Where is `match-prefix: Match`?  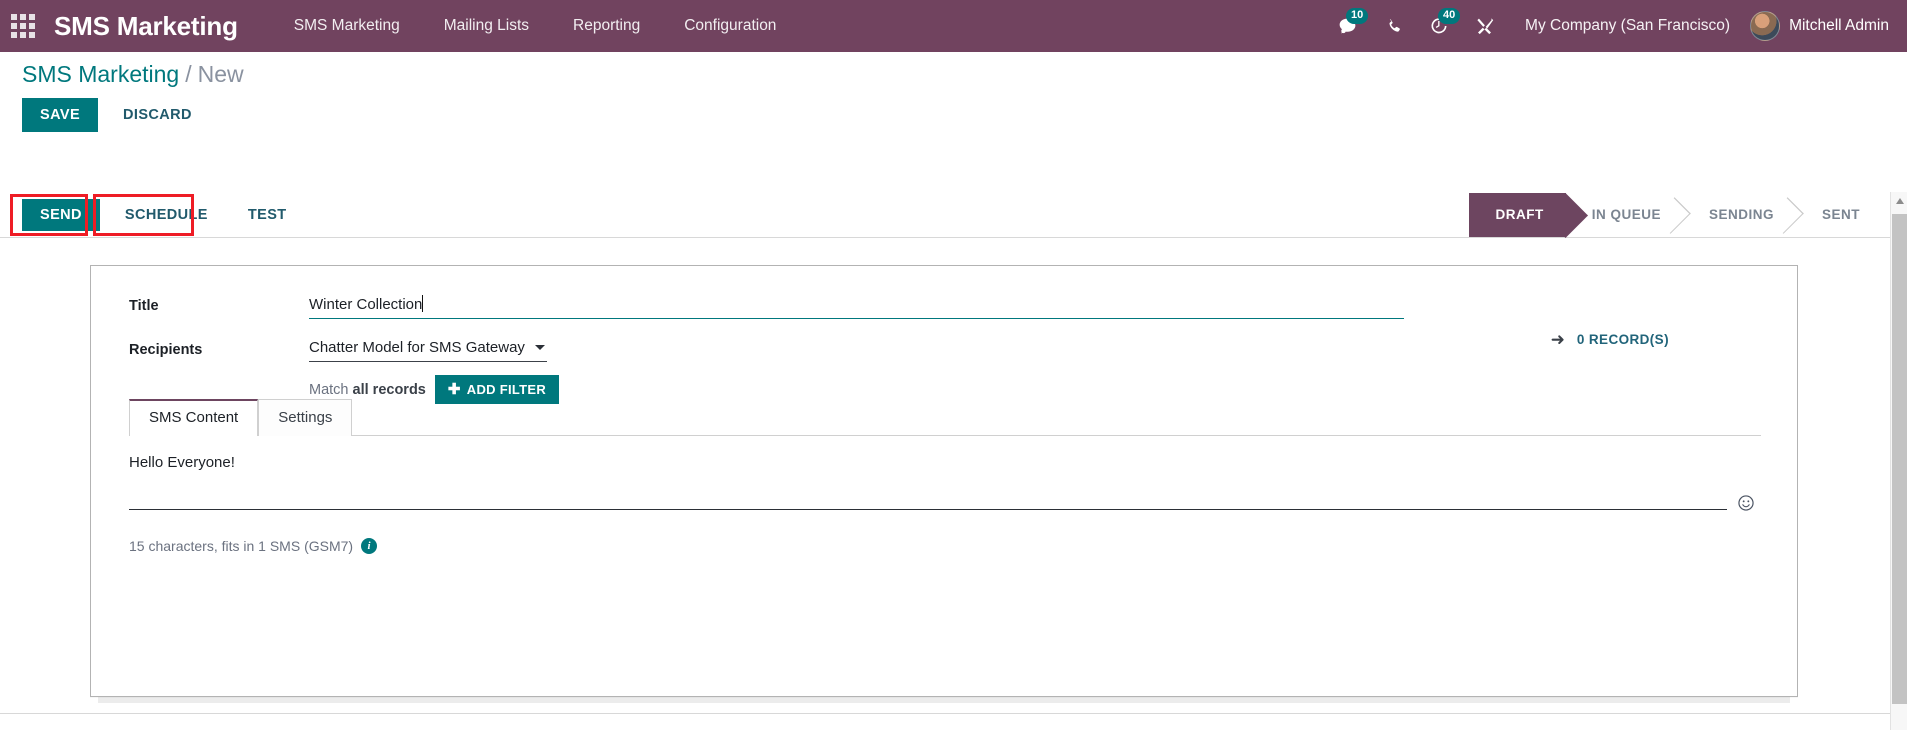
match-prefix: Match is located at coordinates (329, 389).